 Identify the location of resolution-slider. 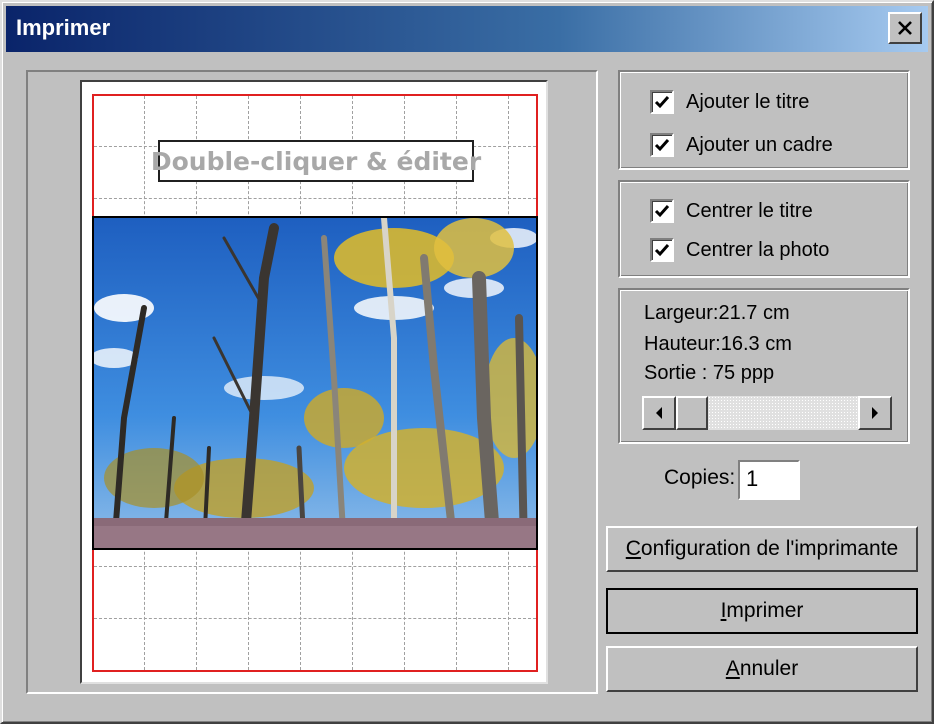
(767, 413).